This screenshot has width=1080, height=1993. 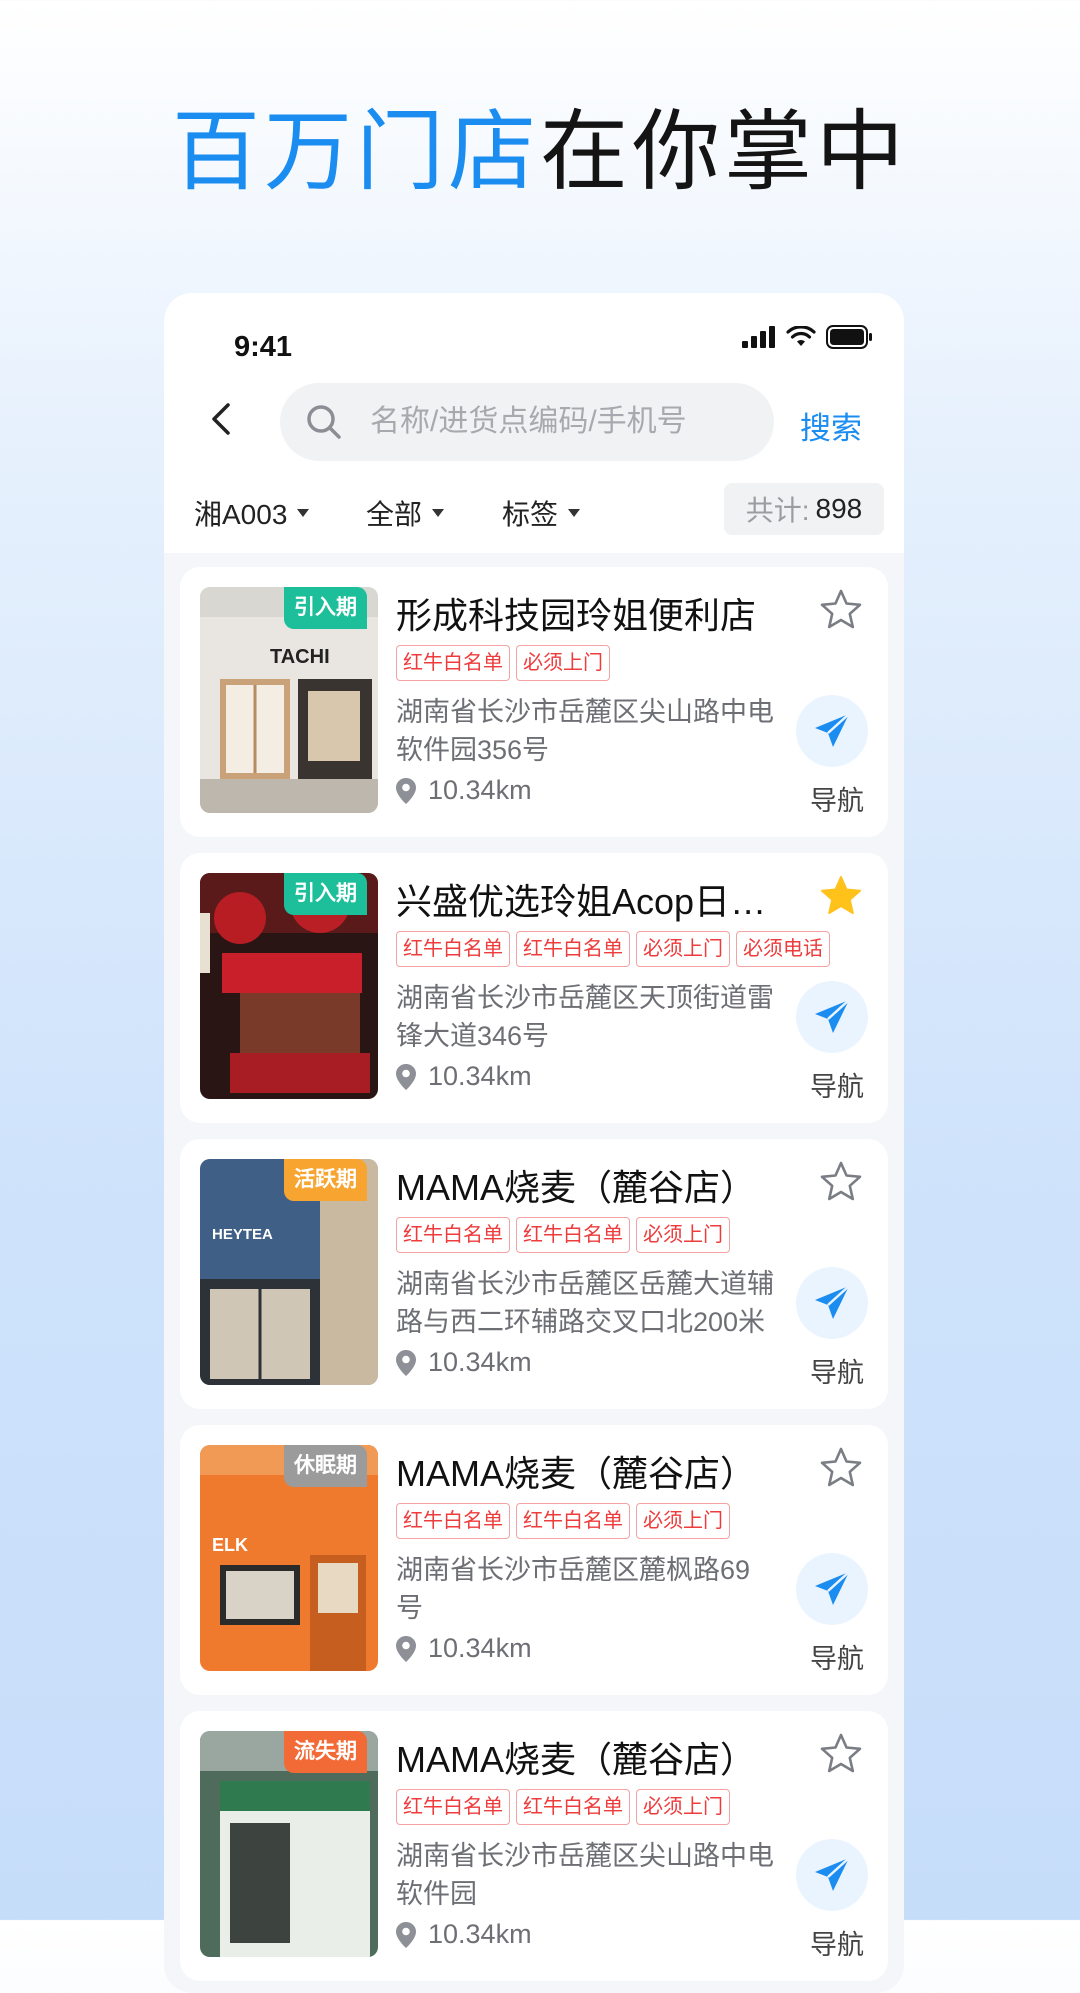 I want to click on store-tag: 必须电话, so click(x=783, y=949).